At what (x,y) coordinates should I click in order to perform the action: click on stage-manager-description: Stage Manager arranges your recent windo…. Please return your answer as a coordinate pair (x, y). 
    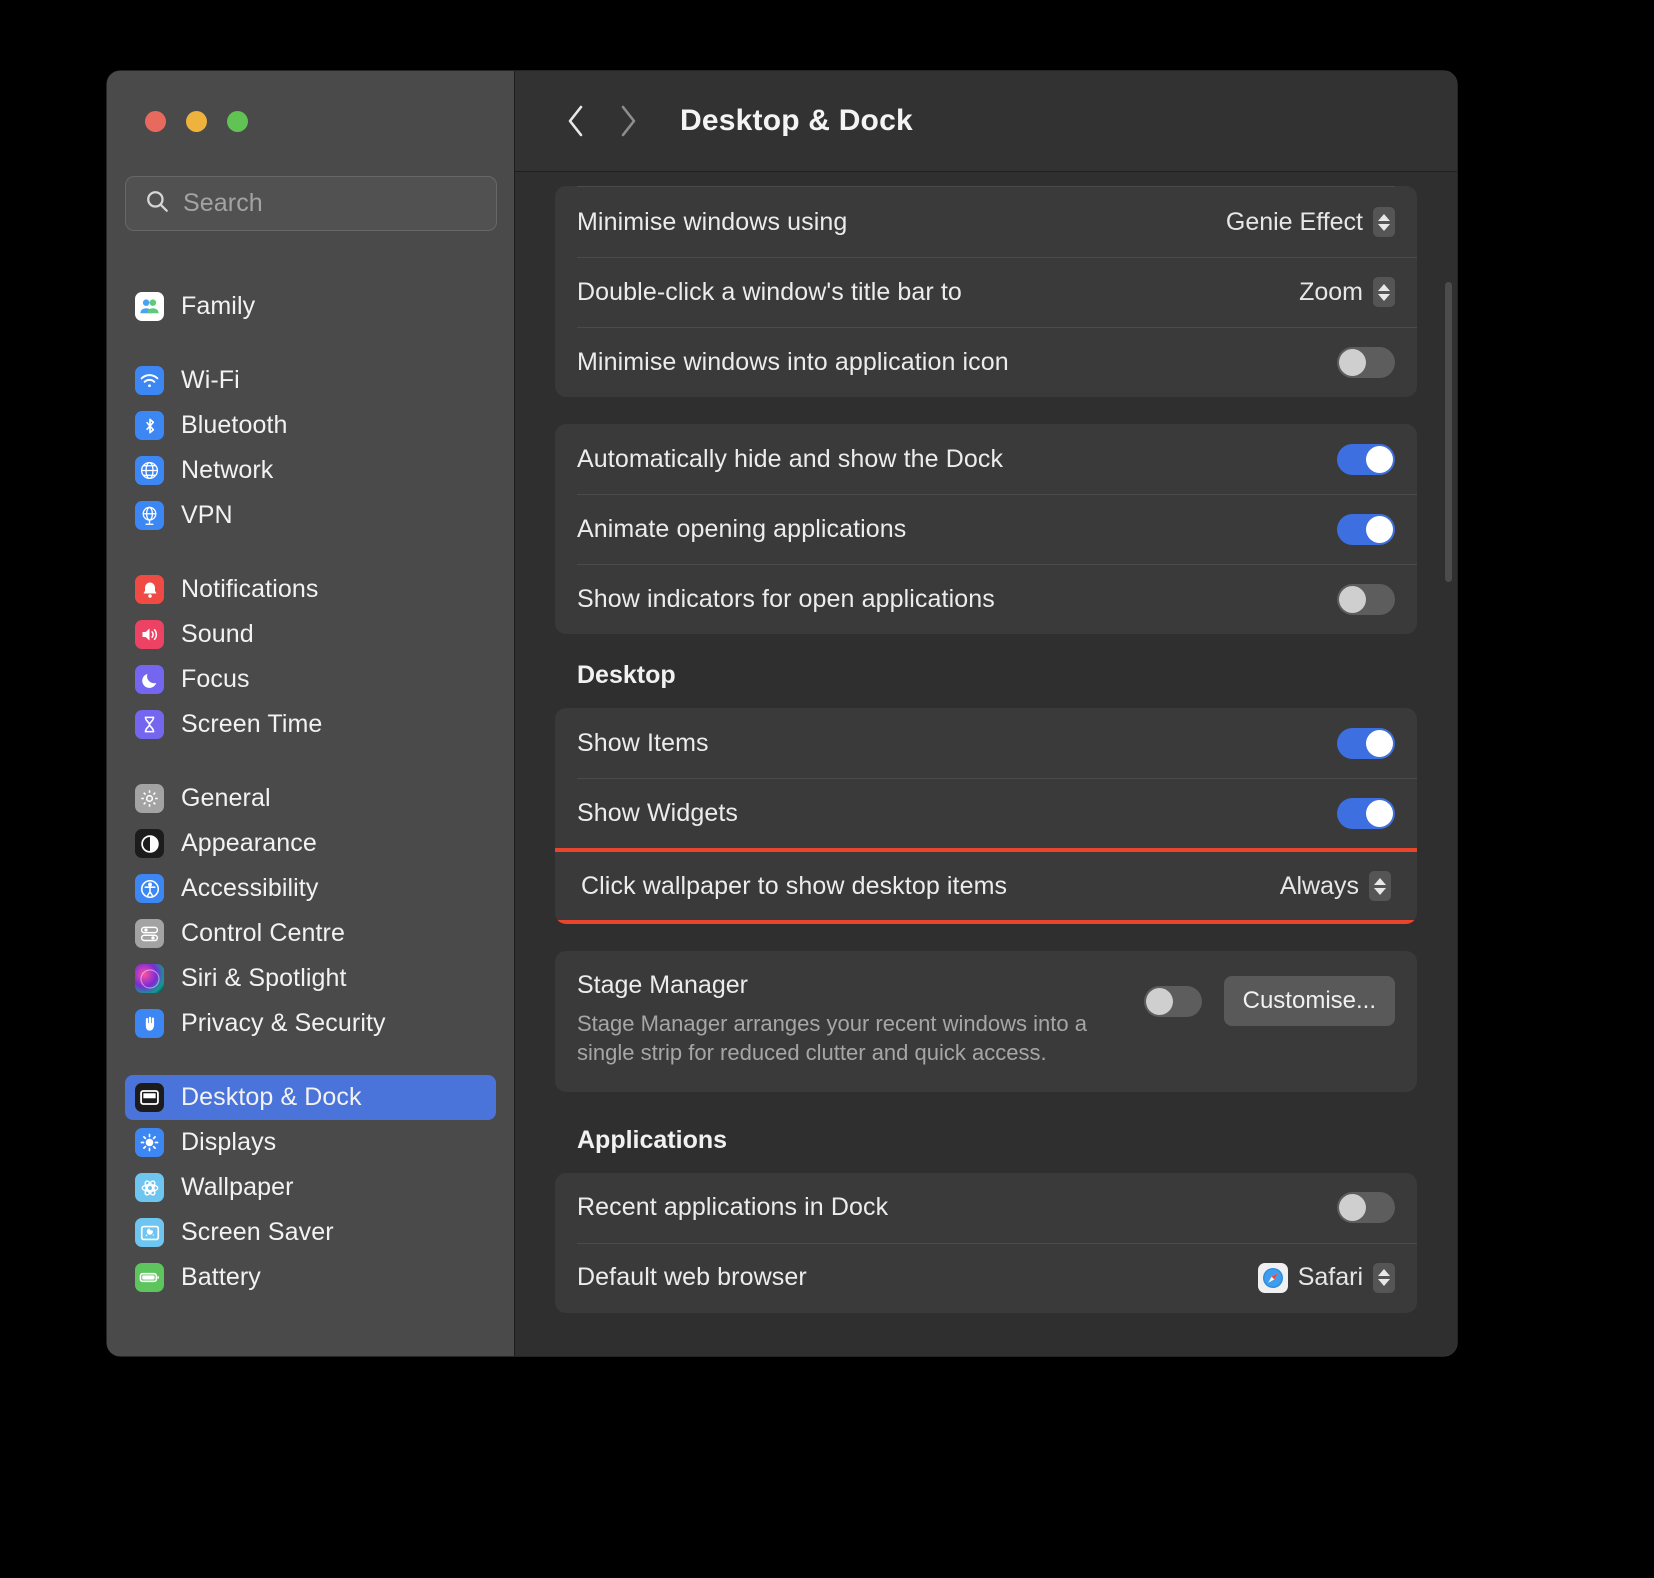
    Looking at the image, I should click on (832, 1038).